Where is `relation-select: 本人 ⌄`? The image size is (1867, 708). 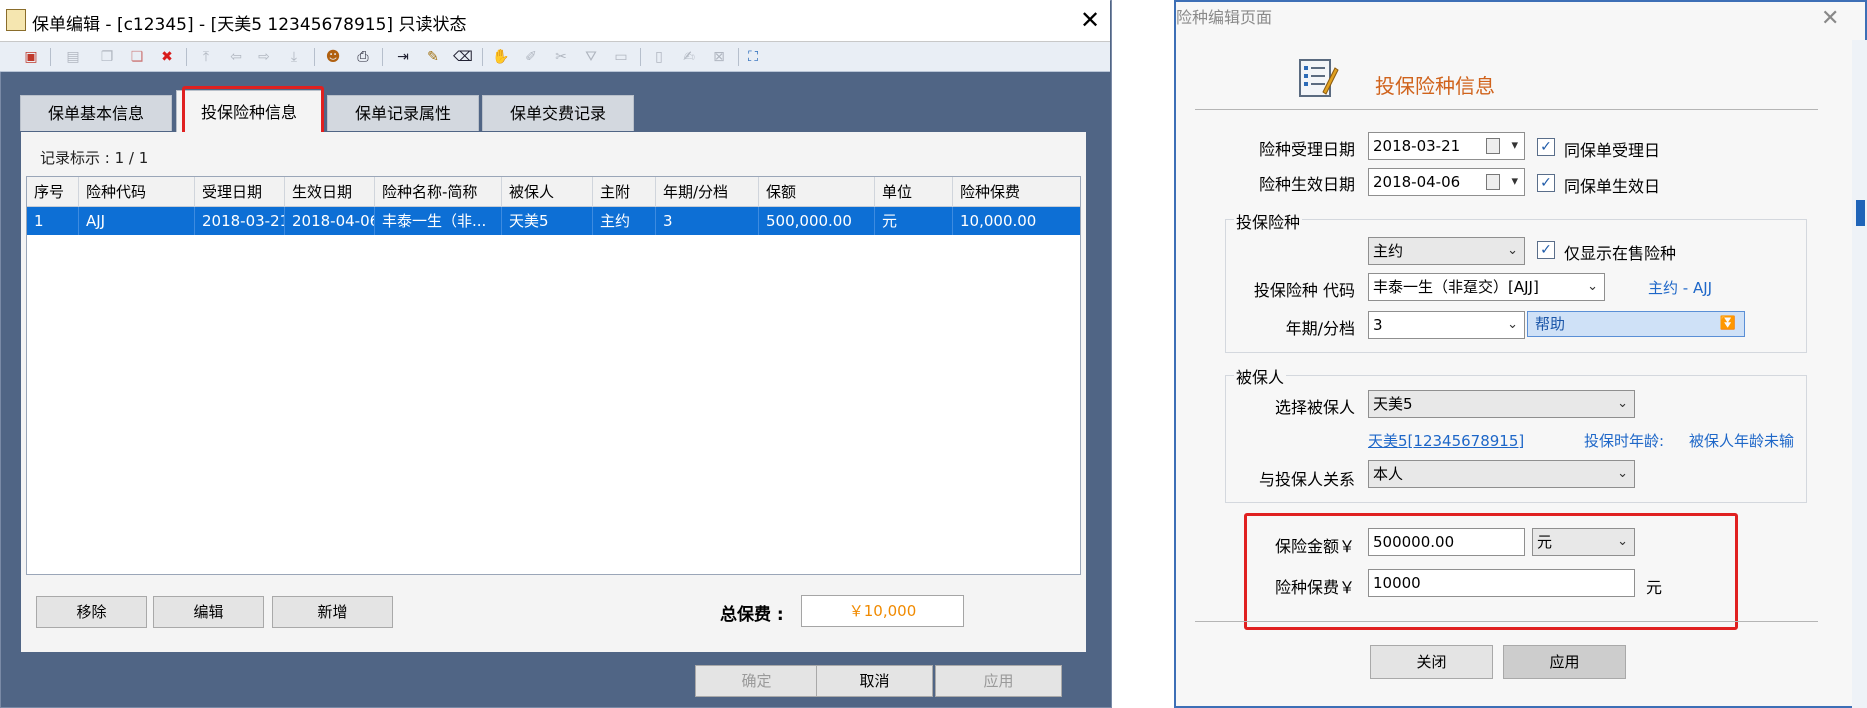 relation-select: 本人 ⌄ is located at coordinates (1501, 474).